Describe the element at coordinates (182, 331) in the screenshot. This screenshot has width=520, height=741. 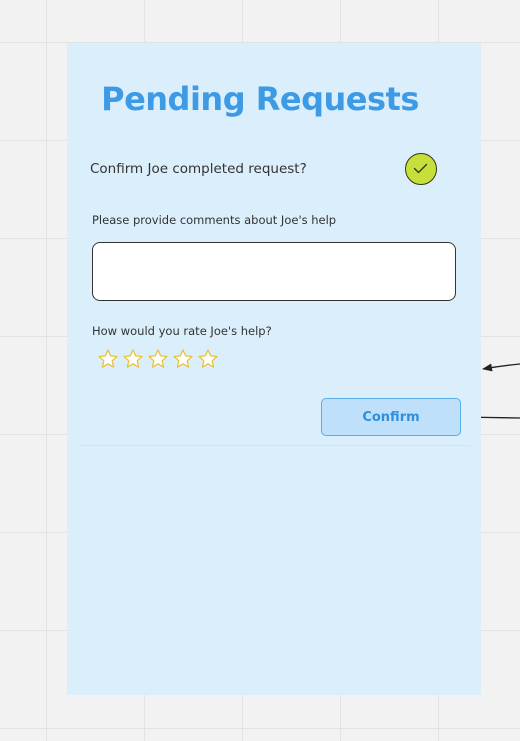
I see `rating-label: How would you rate Joe's help?` at that location.